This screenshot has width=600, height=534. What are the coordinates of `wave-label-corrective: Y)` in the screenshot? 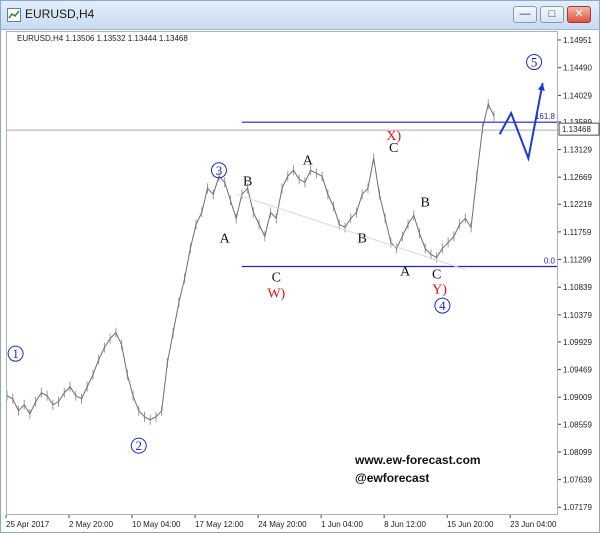 It's located at (439, 290).